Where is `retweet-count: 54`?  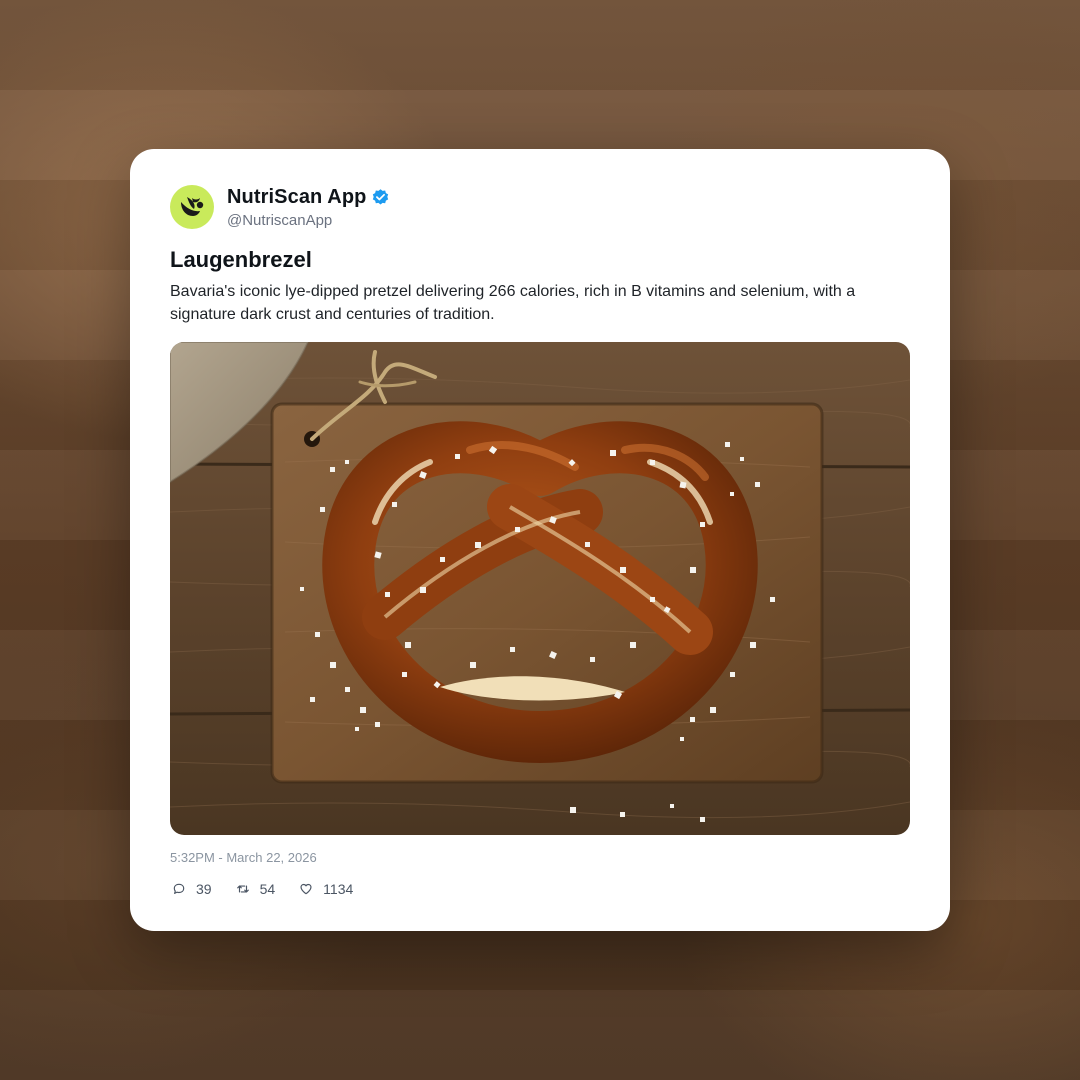
retweet-count: 54 is located at coordinates (267, 889).